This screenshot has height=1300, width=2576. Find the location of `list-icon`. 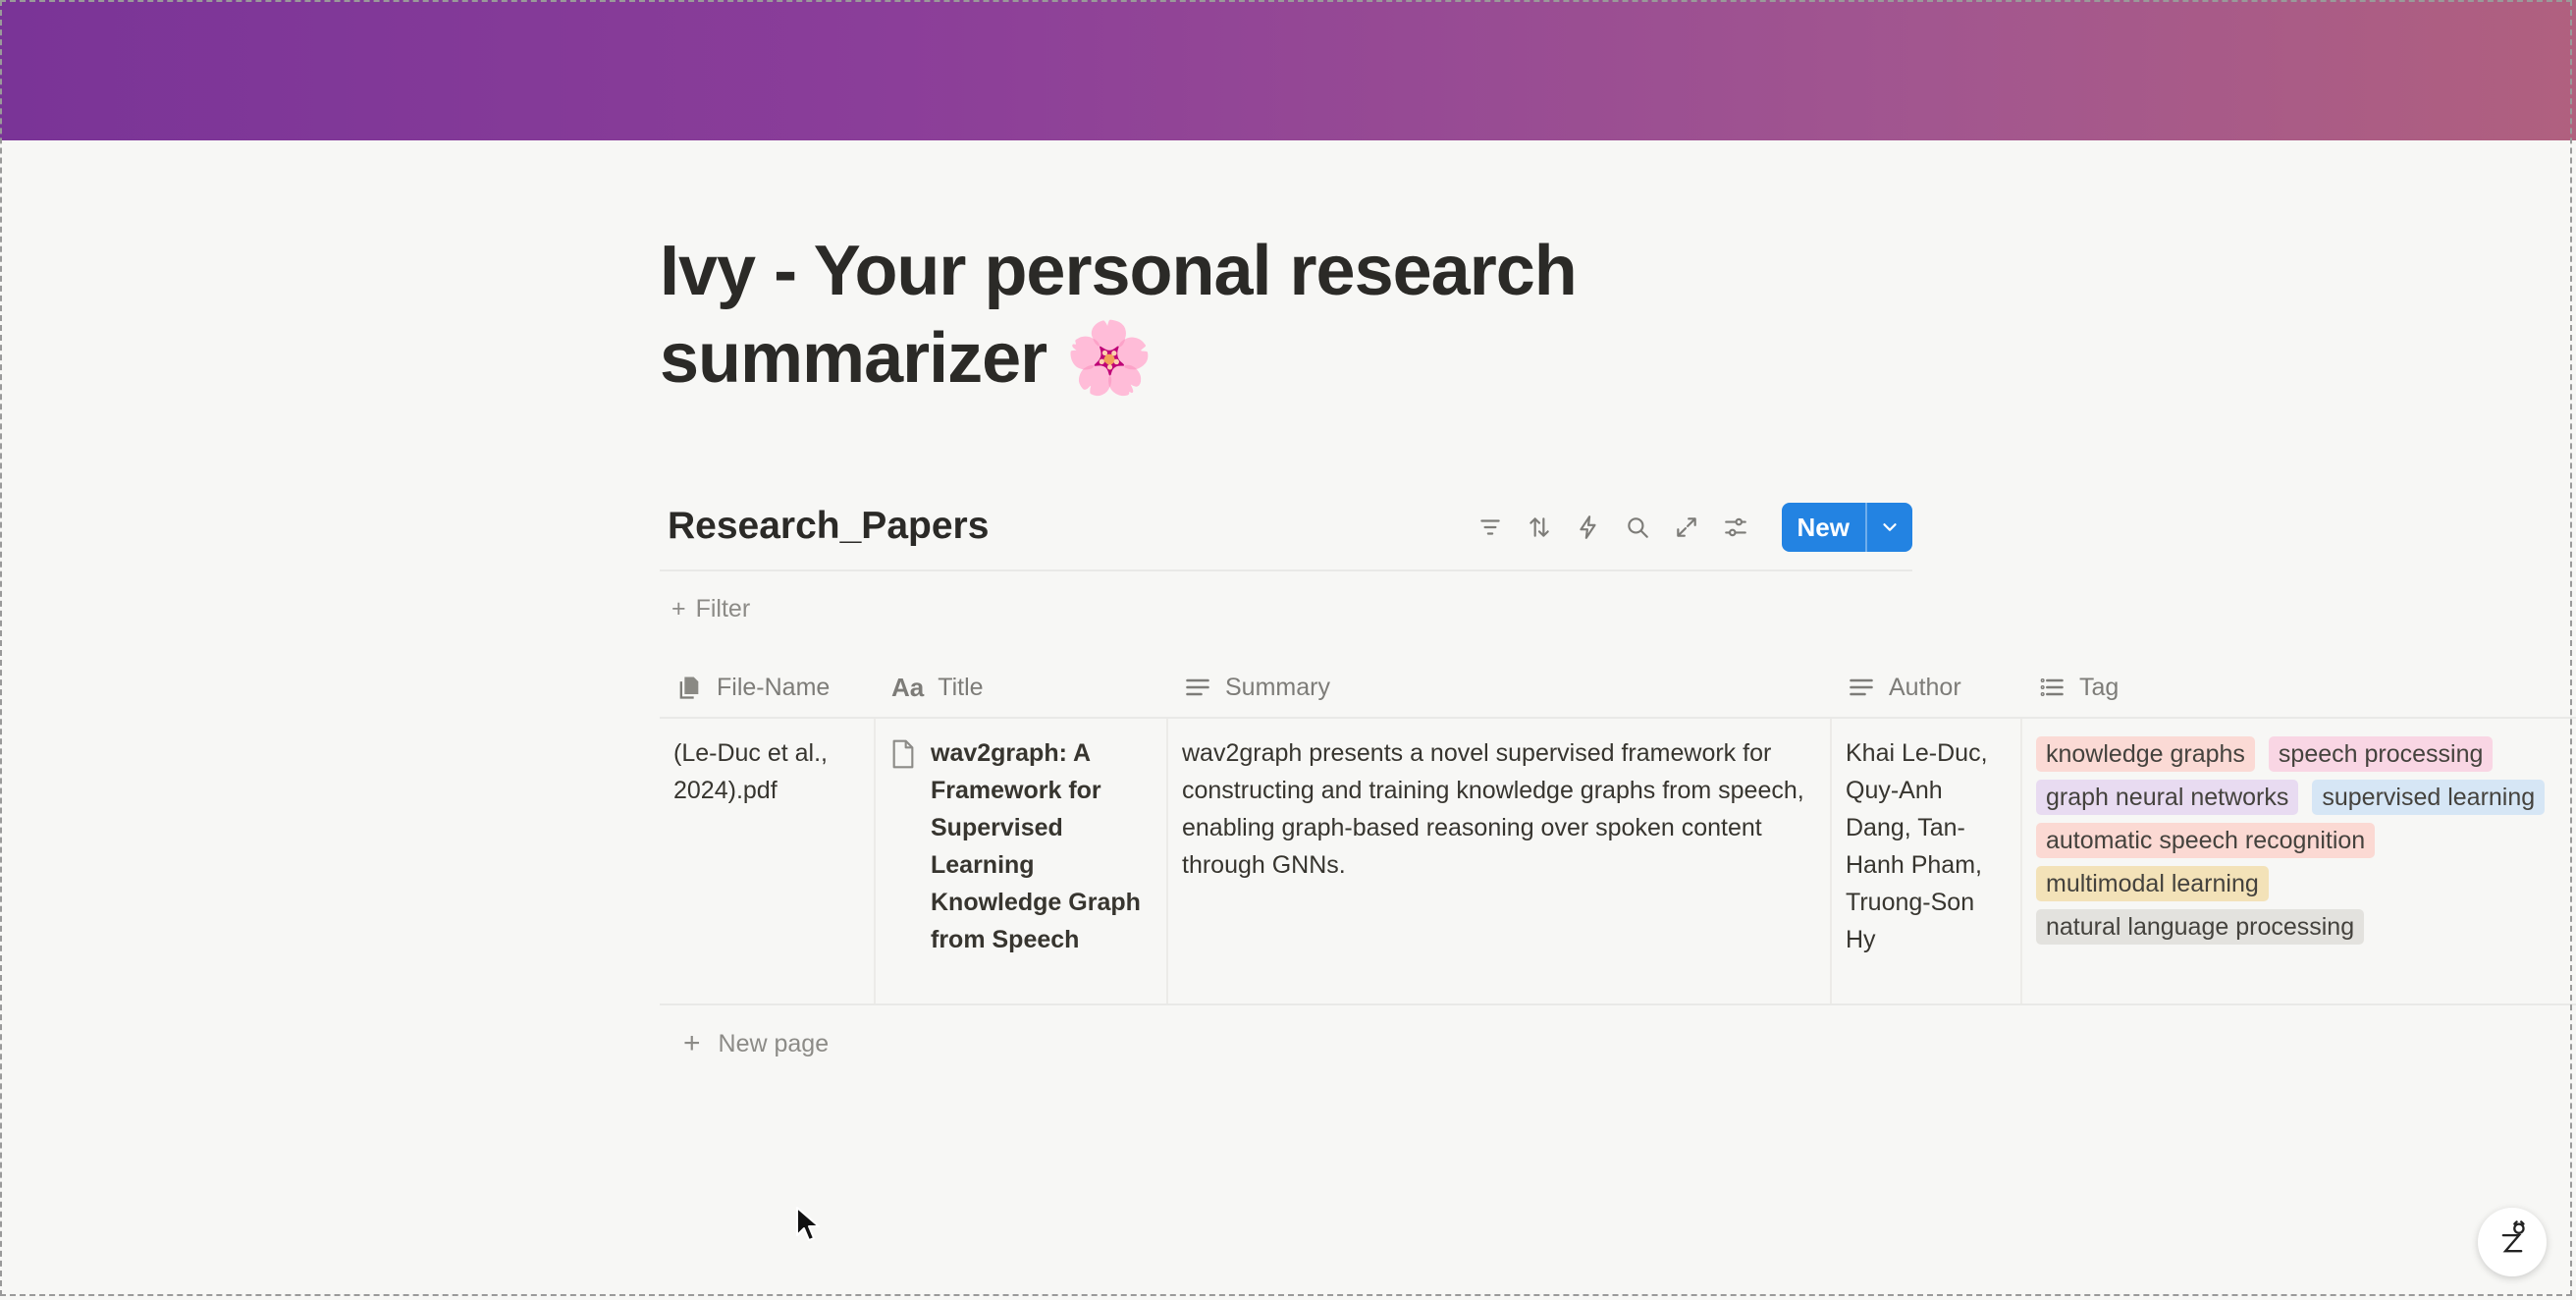

list-icon is located at coordinates (2052, 687).